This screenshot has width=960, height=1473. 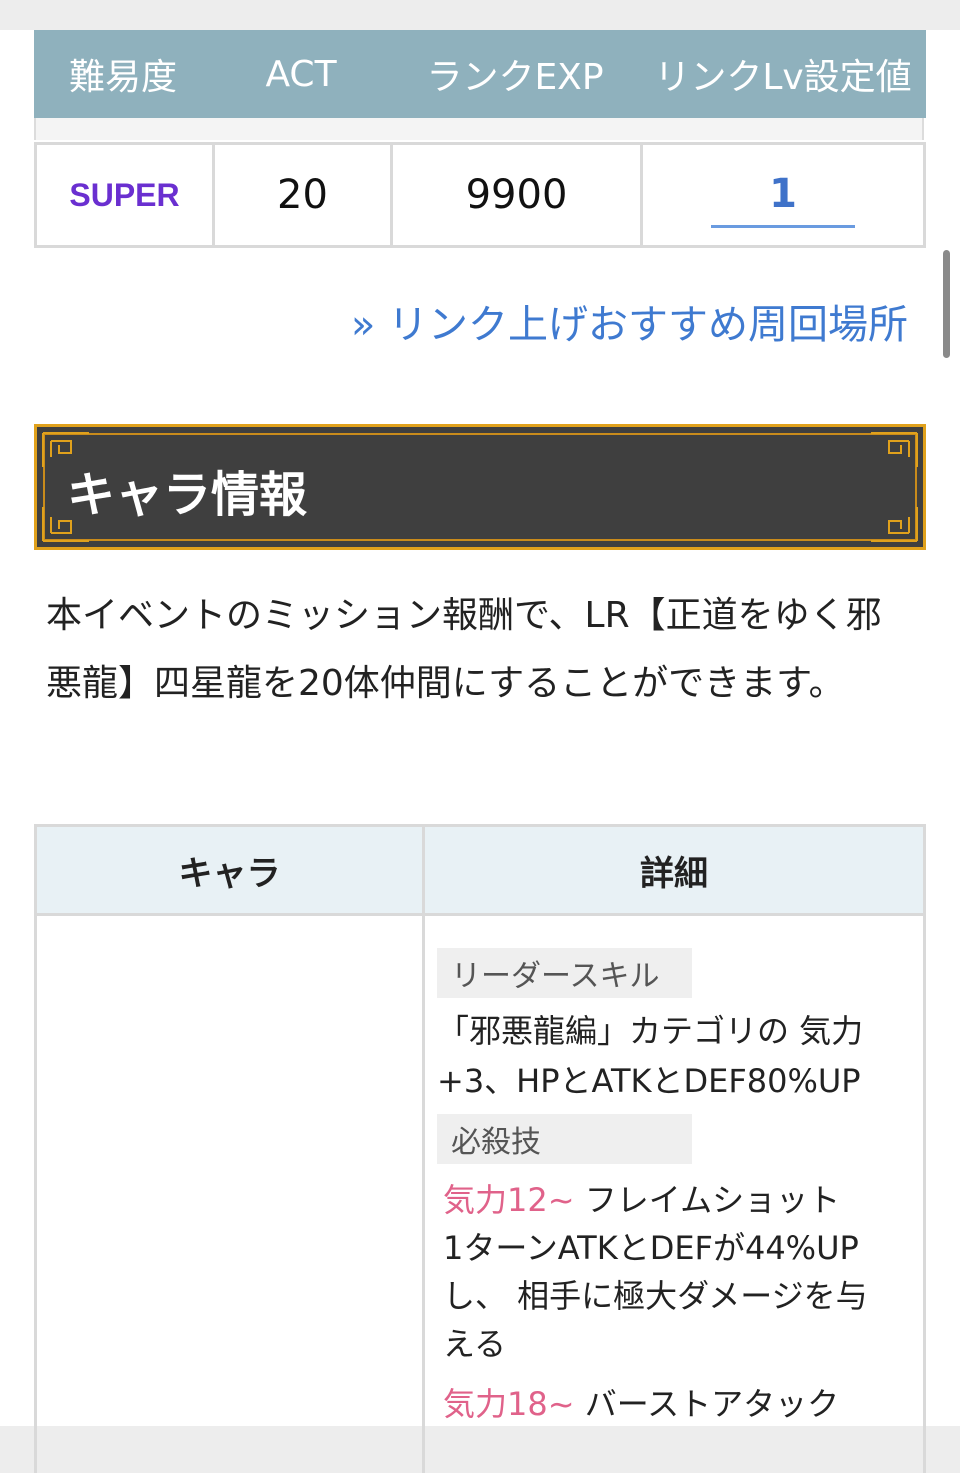 What do you see at coordinates (587, 973) in the screenshot?
I see `leader-skill-tag: リーダースキル` at bounding box center [587, 973].